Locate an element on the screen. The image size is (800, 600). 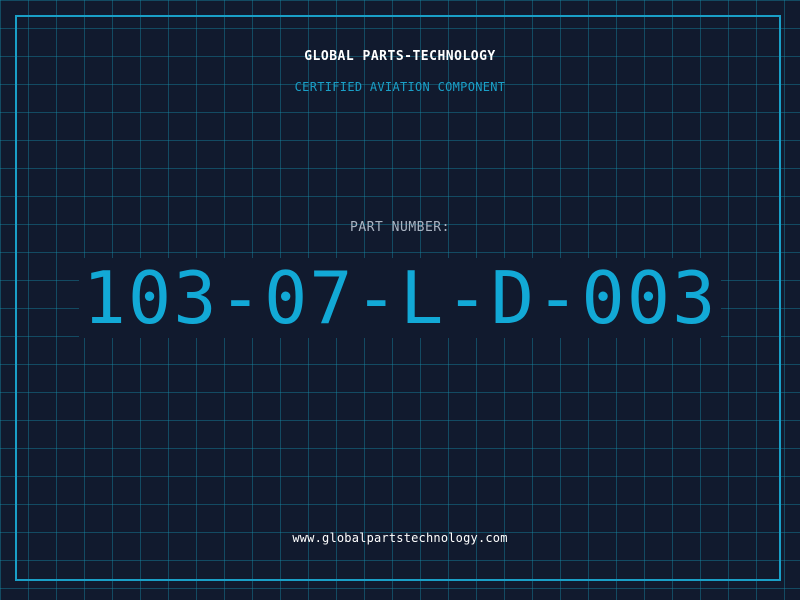
part-number-value: 103-07-L-D-003 is located at coordinates (400, 298).